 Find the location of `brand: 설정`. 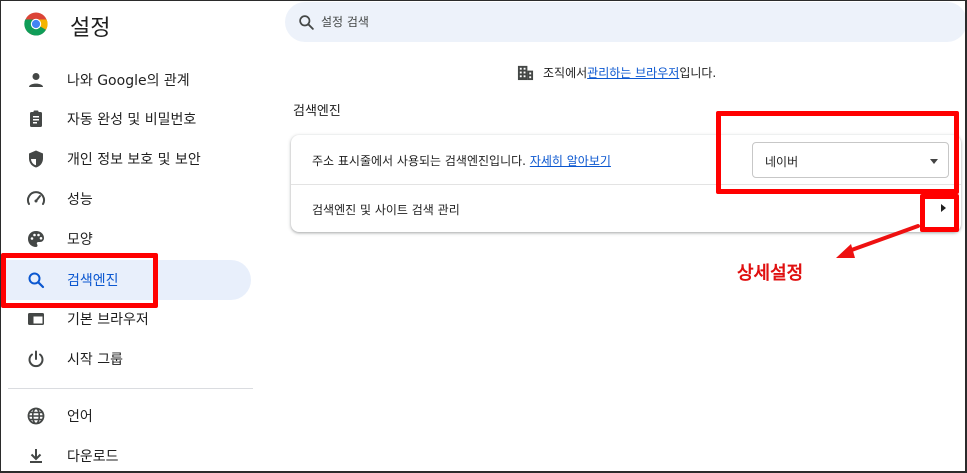

brand: 설정 is located at coordinates (67, 26).